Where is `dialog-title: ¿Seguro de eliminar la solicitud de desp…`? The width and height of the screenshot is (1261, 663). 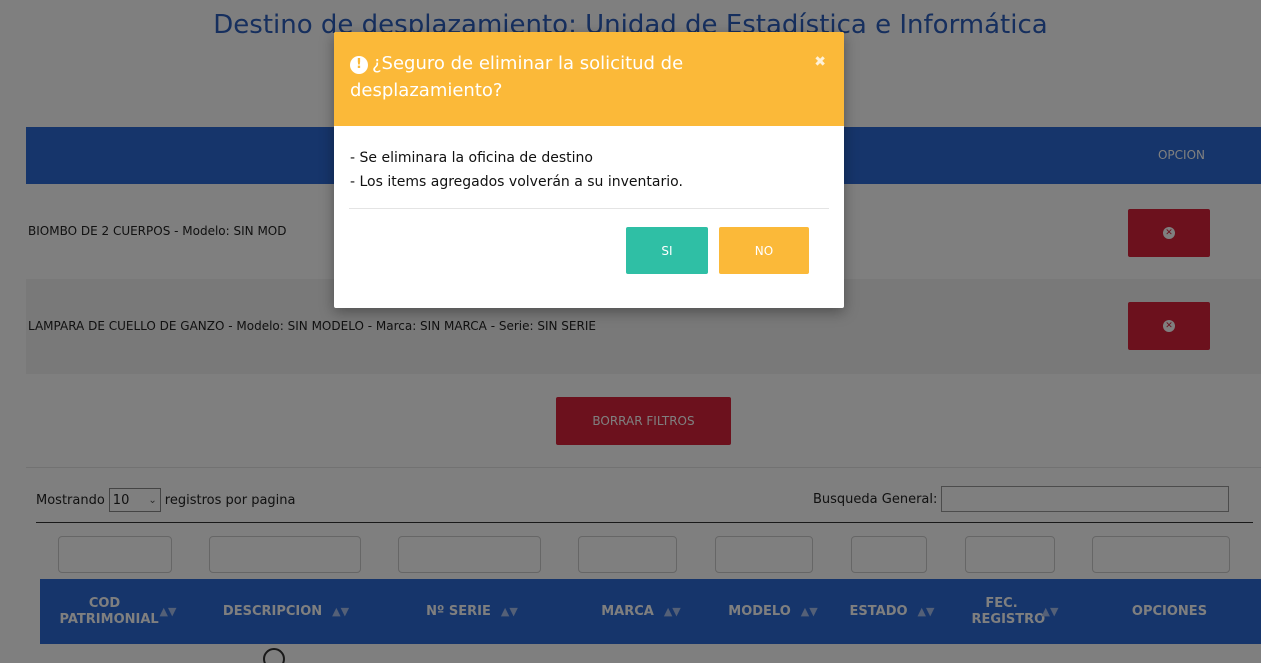 dialog-title: ¿Seguro de eliminar la solicitud de desp… is located at coordinates (517, 77).